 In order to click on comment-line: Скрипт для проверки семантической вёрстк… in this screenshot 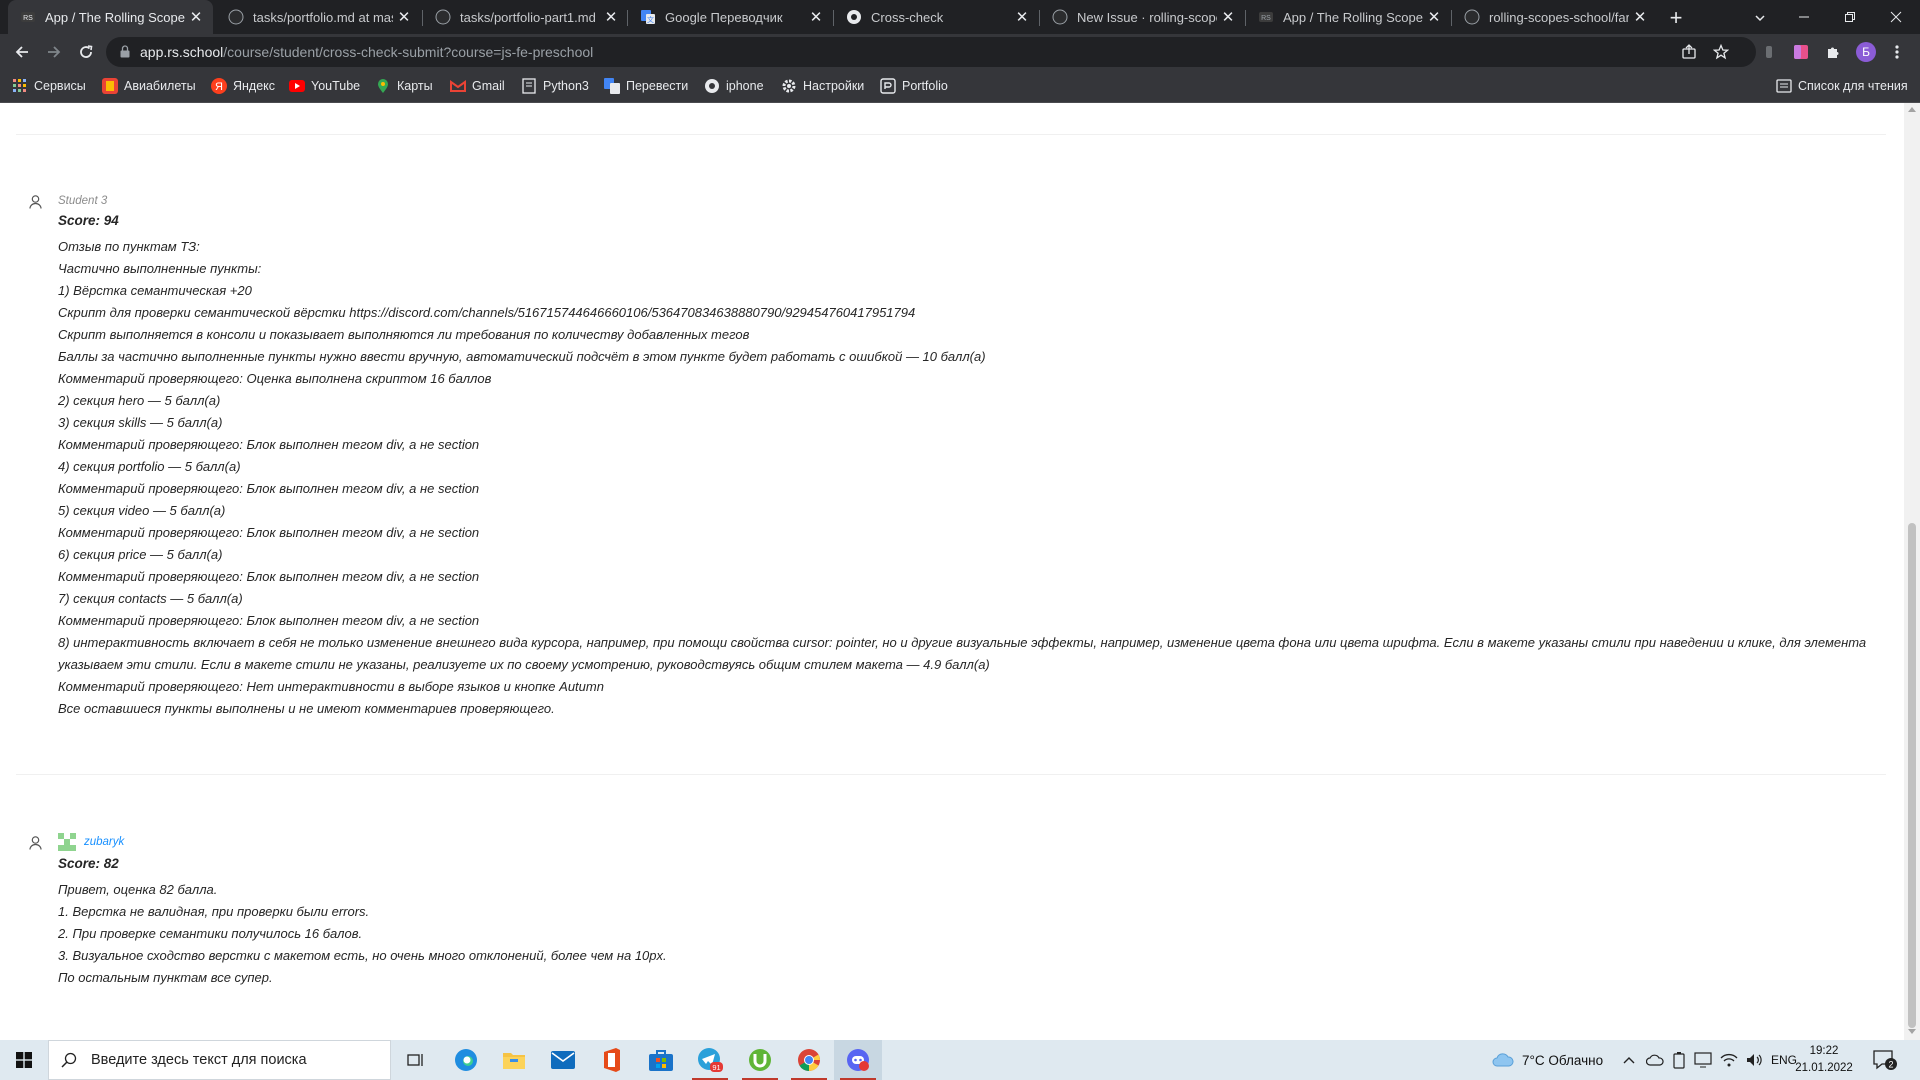, I will do `click(487, 312)`.